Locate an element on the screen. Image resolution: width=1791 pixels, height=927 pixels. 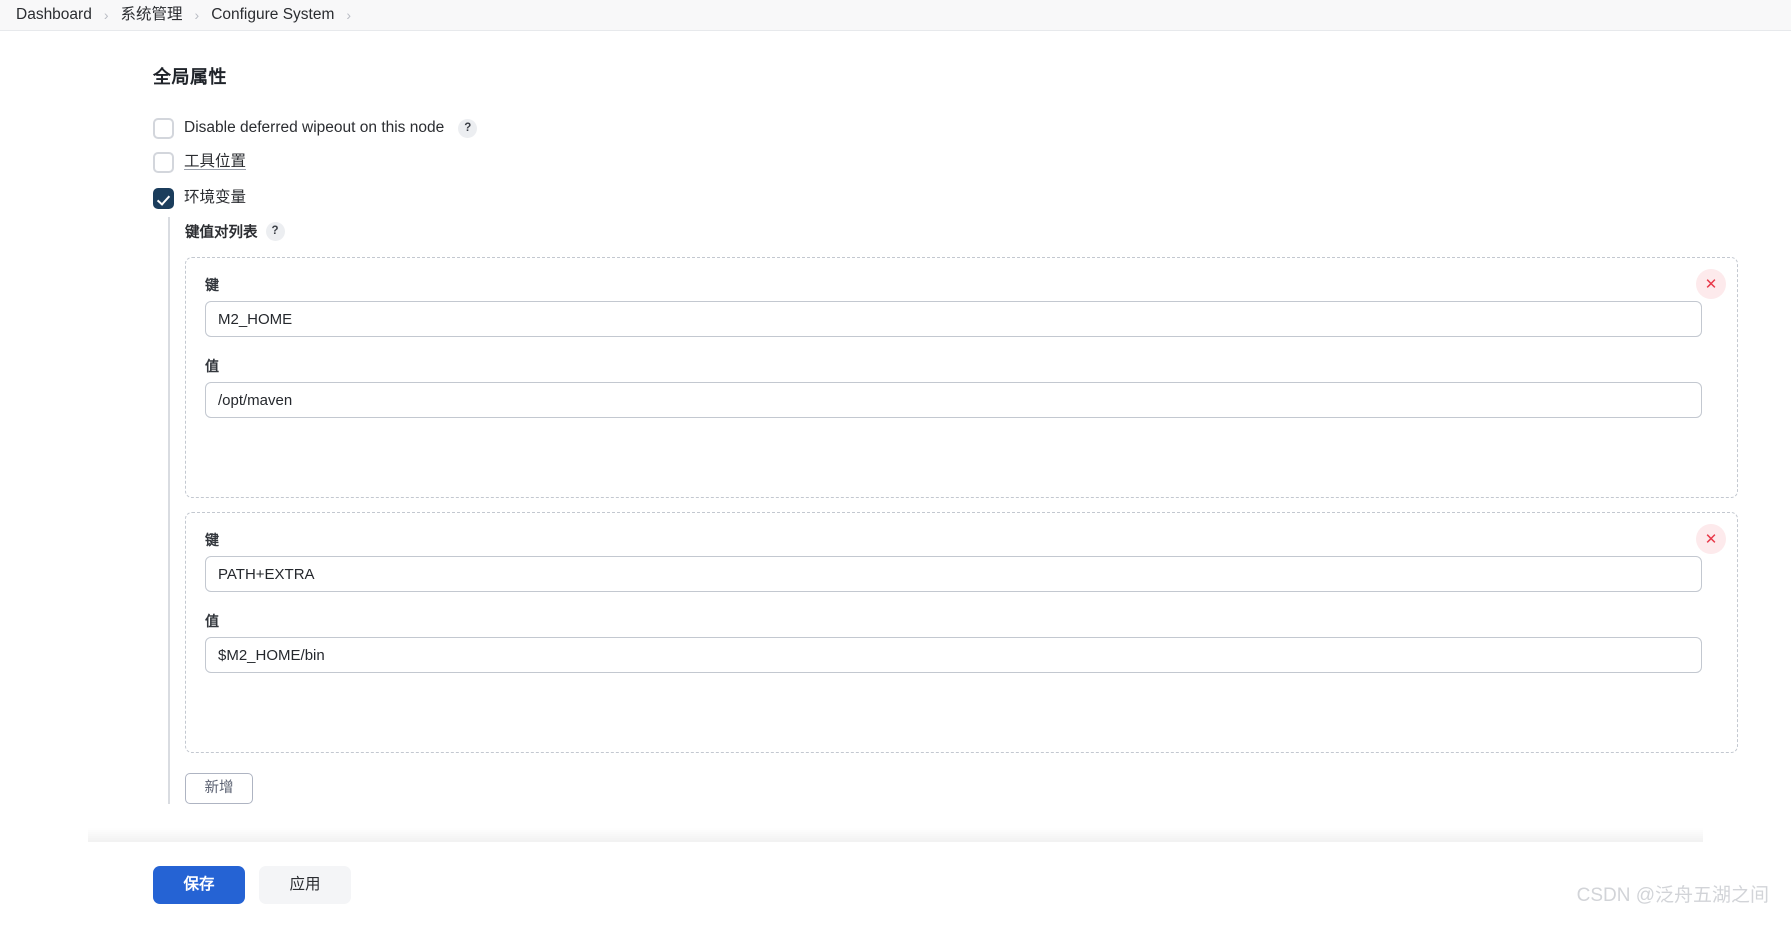
apply-button: 应用 is located at coordinates (305, 884).